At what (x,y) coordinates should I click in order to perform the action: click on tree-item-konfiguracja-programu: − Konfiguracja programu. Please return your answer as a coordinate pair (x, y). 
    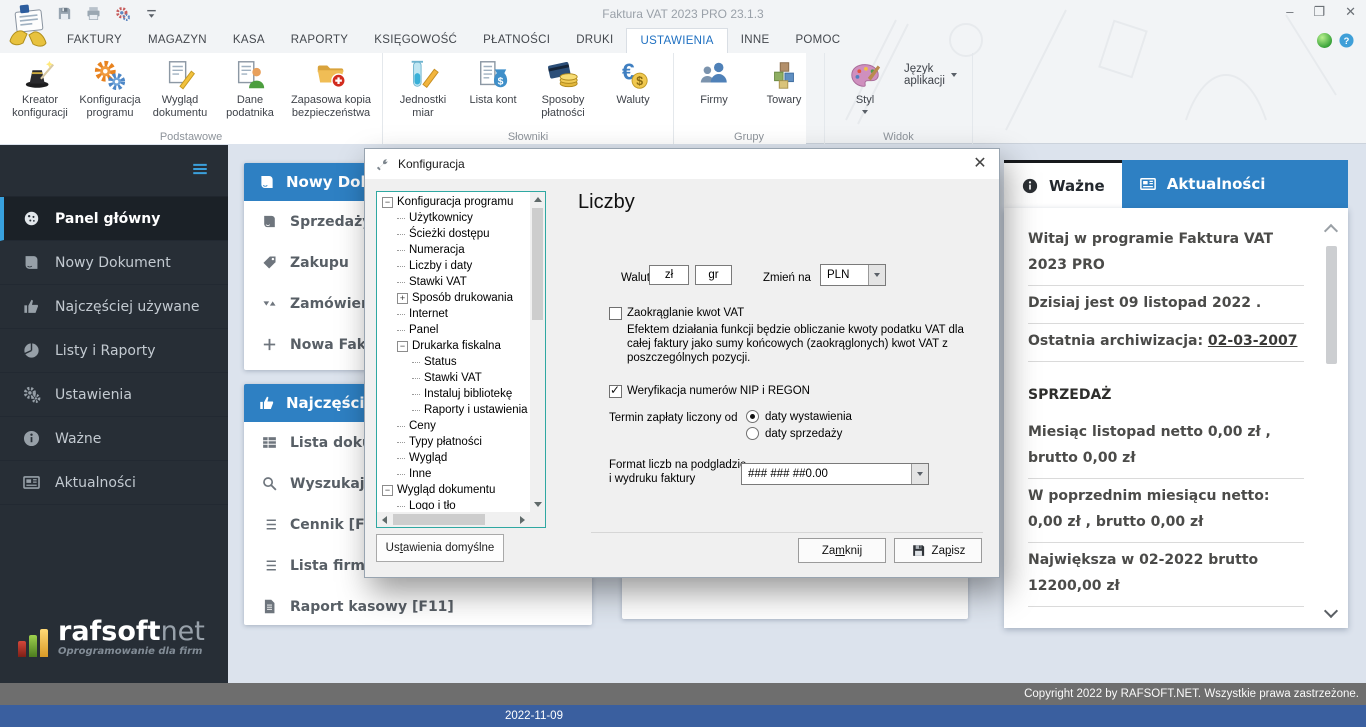
    Looking at the image, I should click on (453, 202).